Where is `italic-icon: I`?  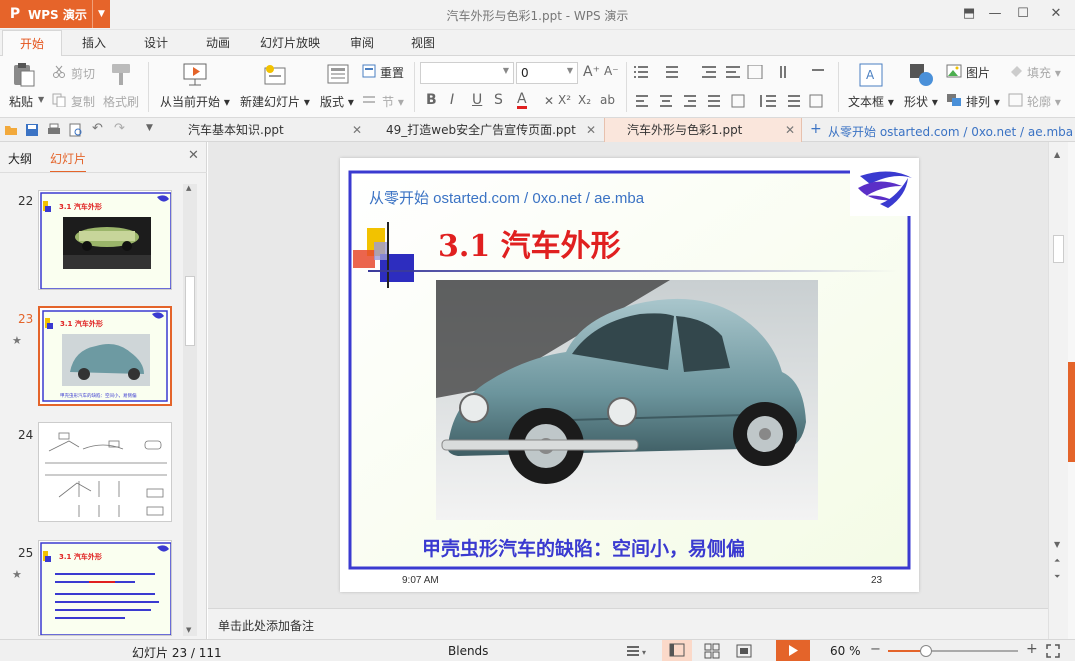 italic-icon: I is located at coordinates (452, 100).